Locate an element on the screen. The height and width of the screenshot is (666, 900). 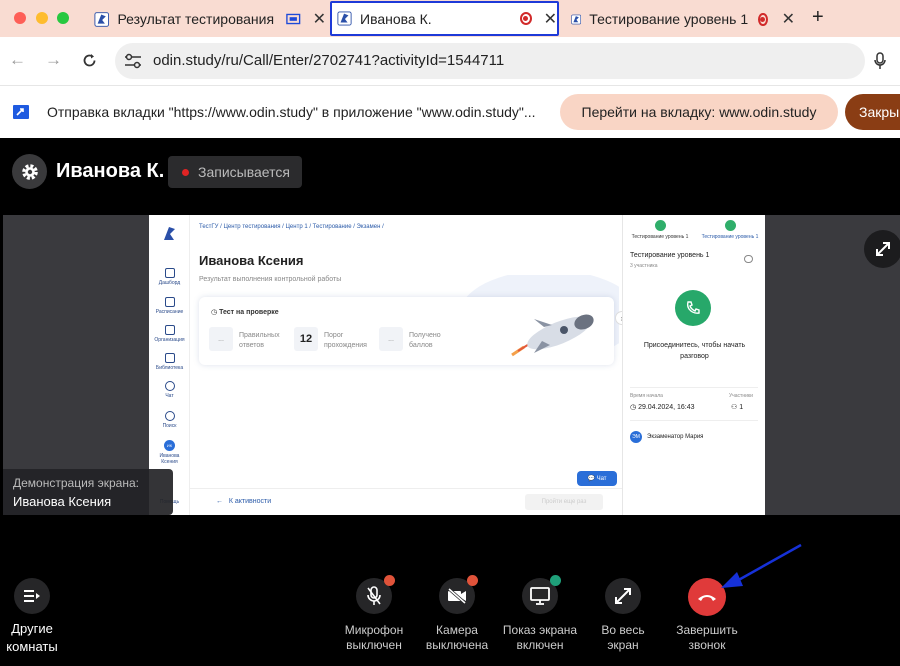
cast-icon is located at coordinates (293, 19).